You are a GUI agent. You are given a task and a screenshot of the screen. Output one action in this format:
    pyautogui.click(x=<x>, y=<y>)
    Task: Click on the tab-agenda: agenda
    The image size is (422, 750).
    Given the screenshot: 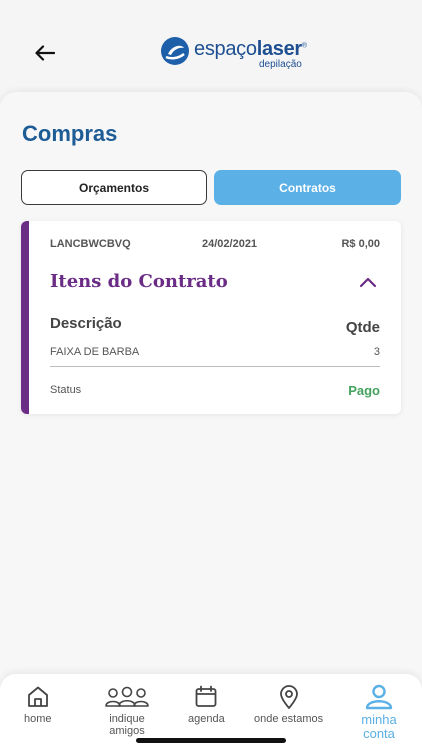 What is the action you would take?
    pyautogui.click(x=206, y=704)
    